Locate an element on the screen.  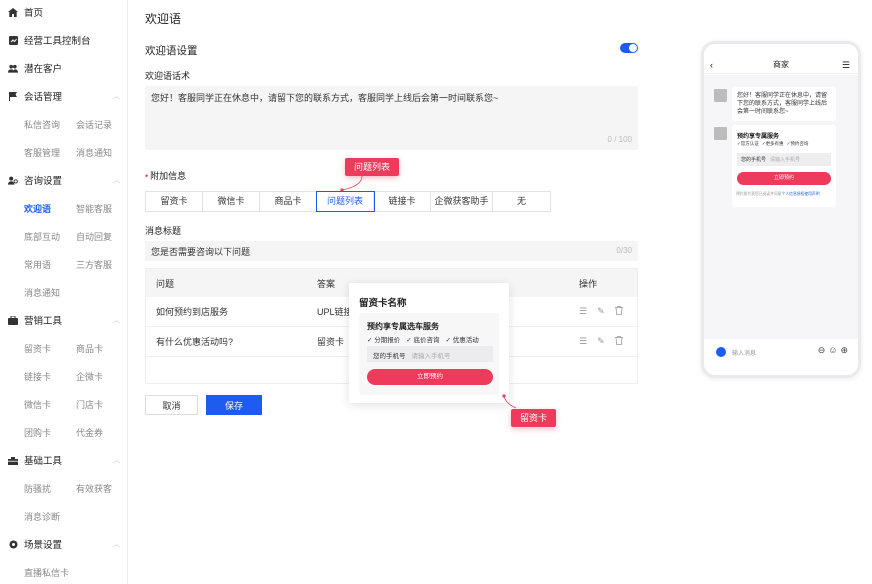
sidebar-item-auto-reply: 自动回复 is located at coordinates (102, 236).